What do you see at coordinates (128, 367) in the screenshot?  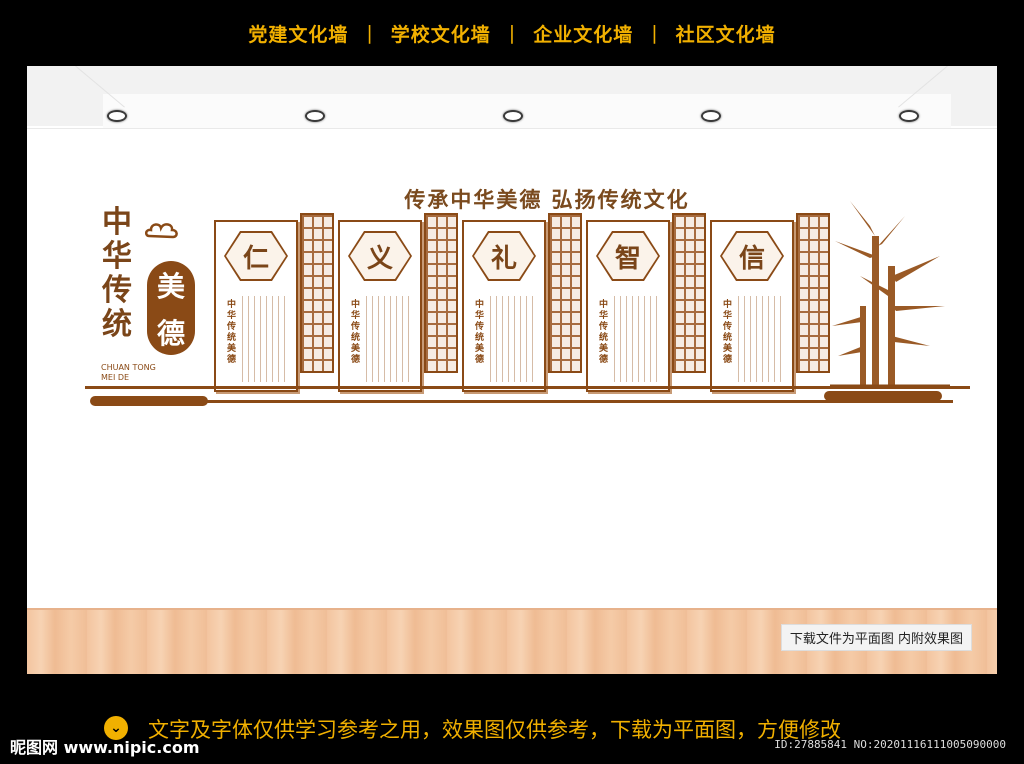 I see `brand-english-line: CHUAN TONG` at bounding box center [128, 367].